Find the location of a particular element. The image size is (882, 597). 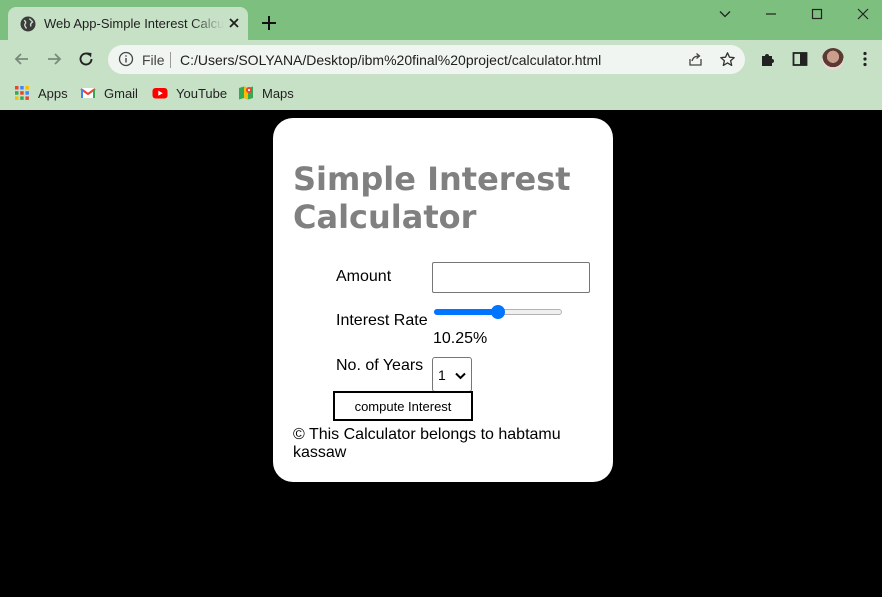

interest-rate-label: Interest Rate is located at coordinates (382, 320).